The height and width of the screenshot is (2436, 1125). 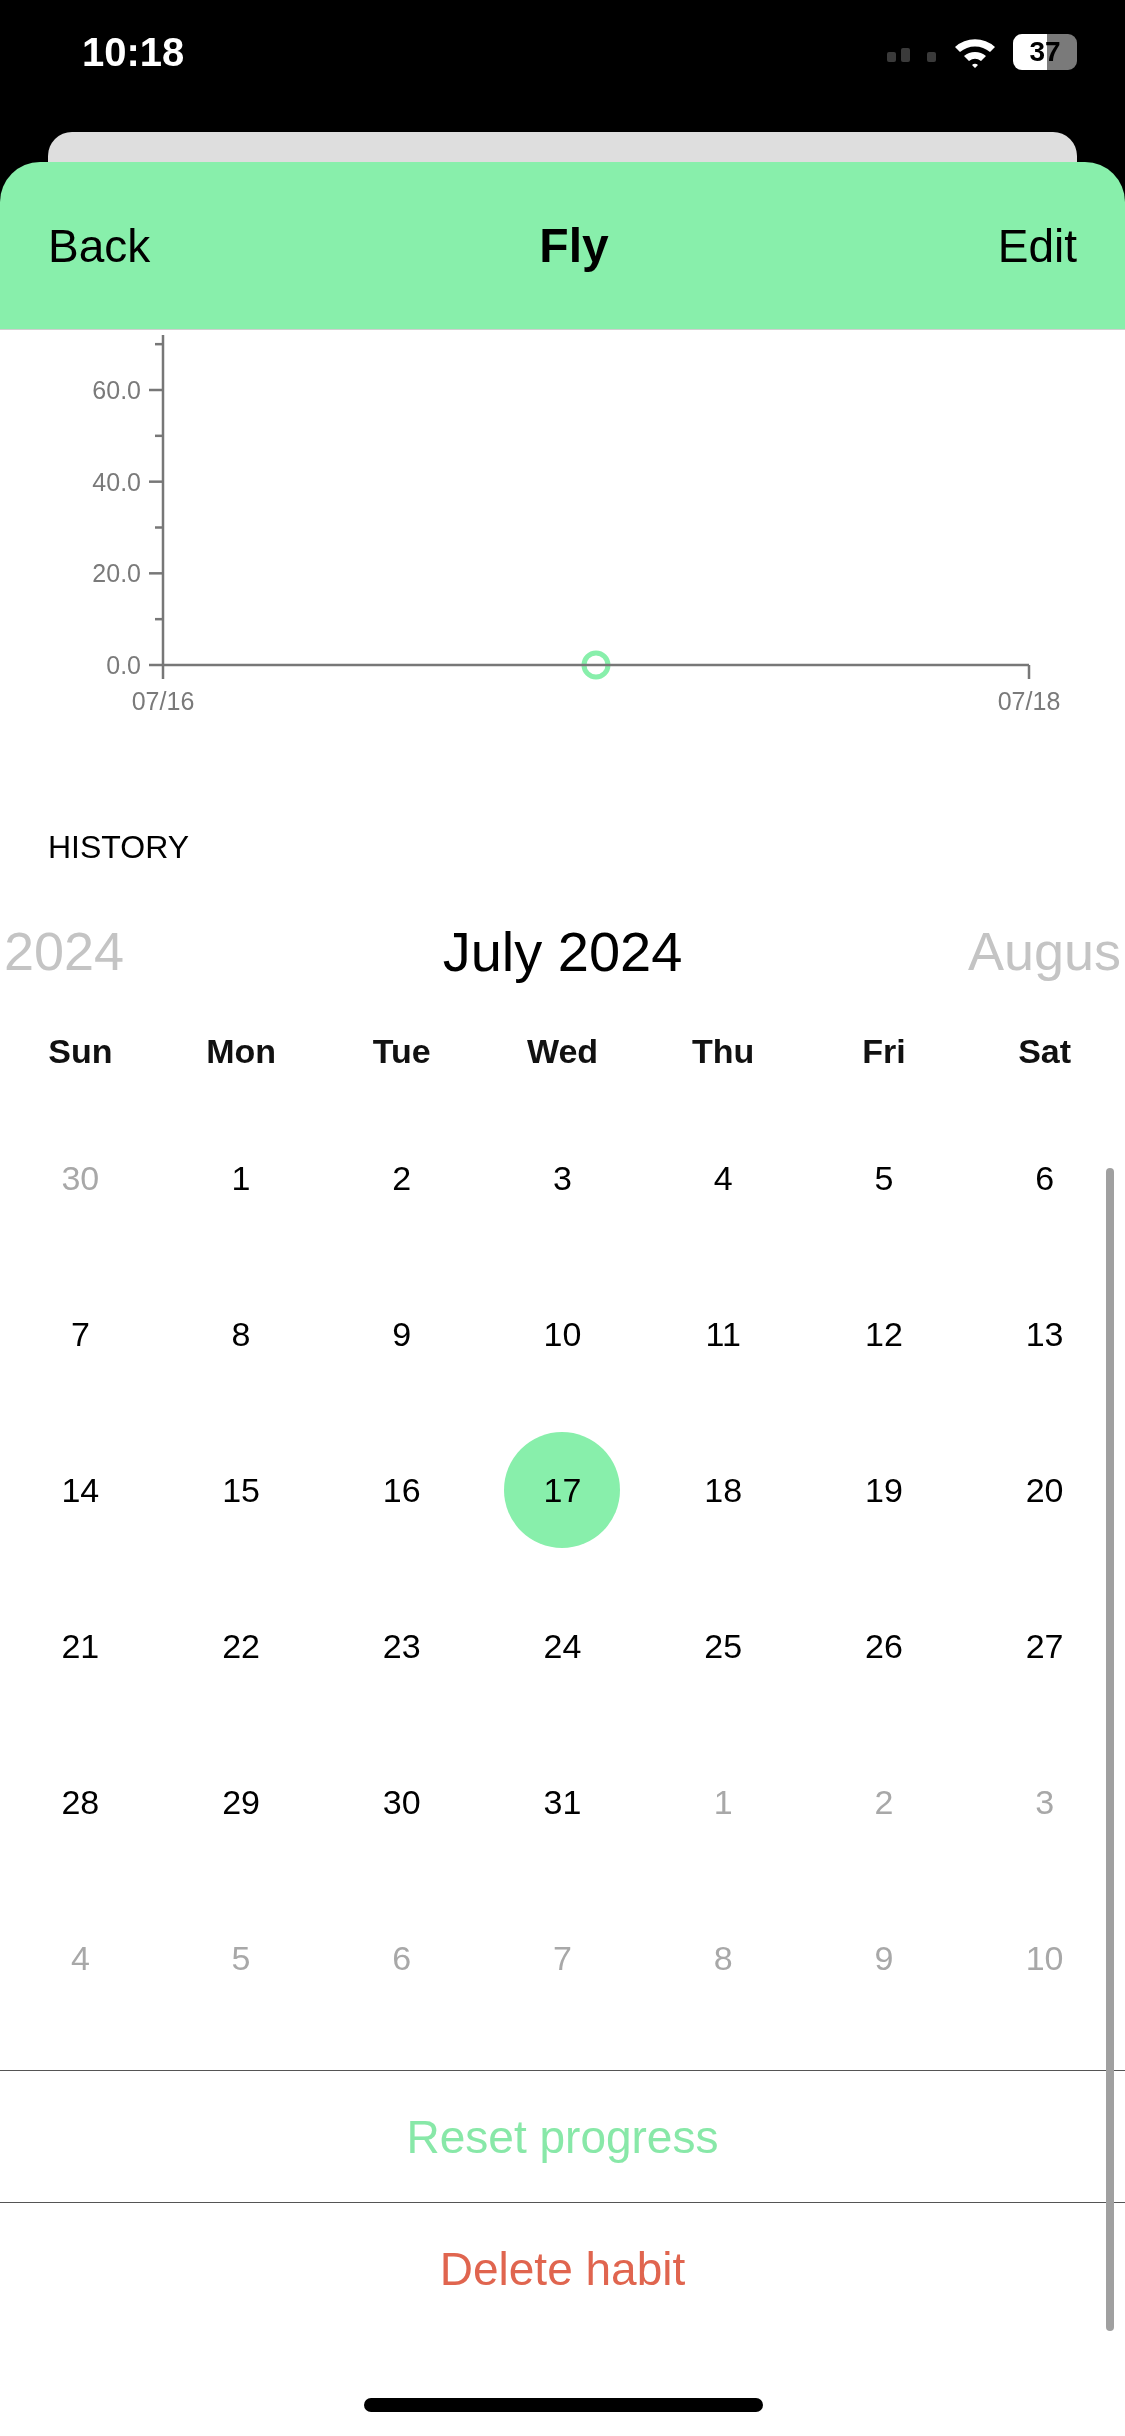 I want to click on battery-indicator: 37, so click(x=1045, y=52).